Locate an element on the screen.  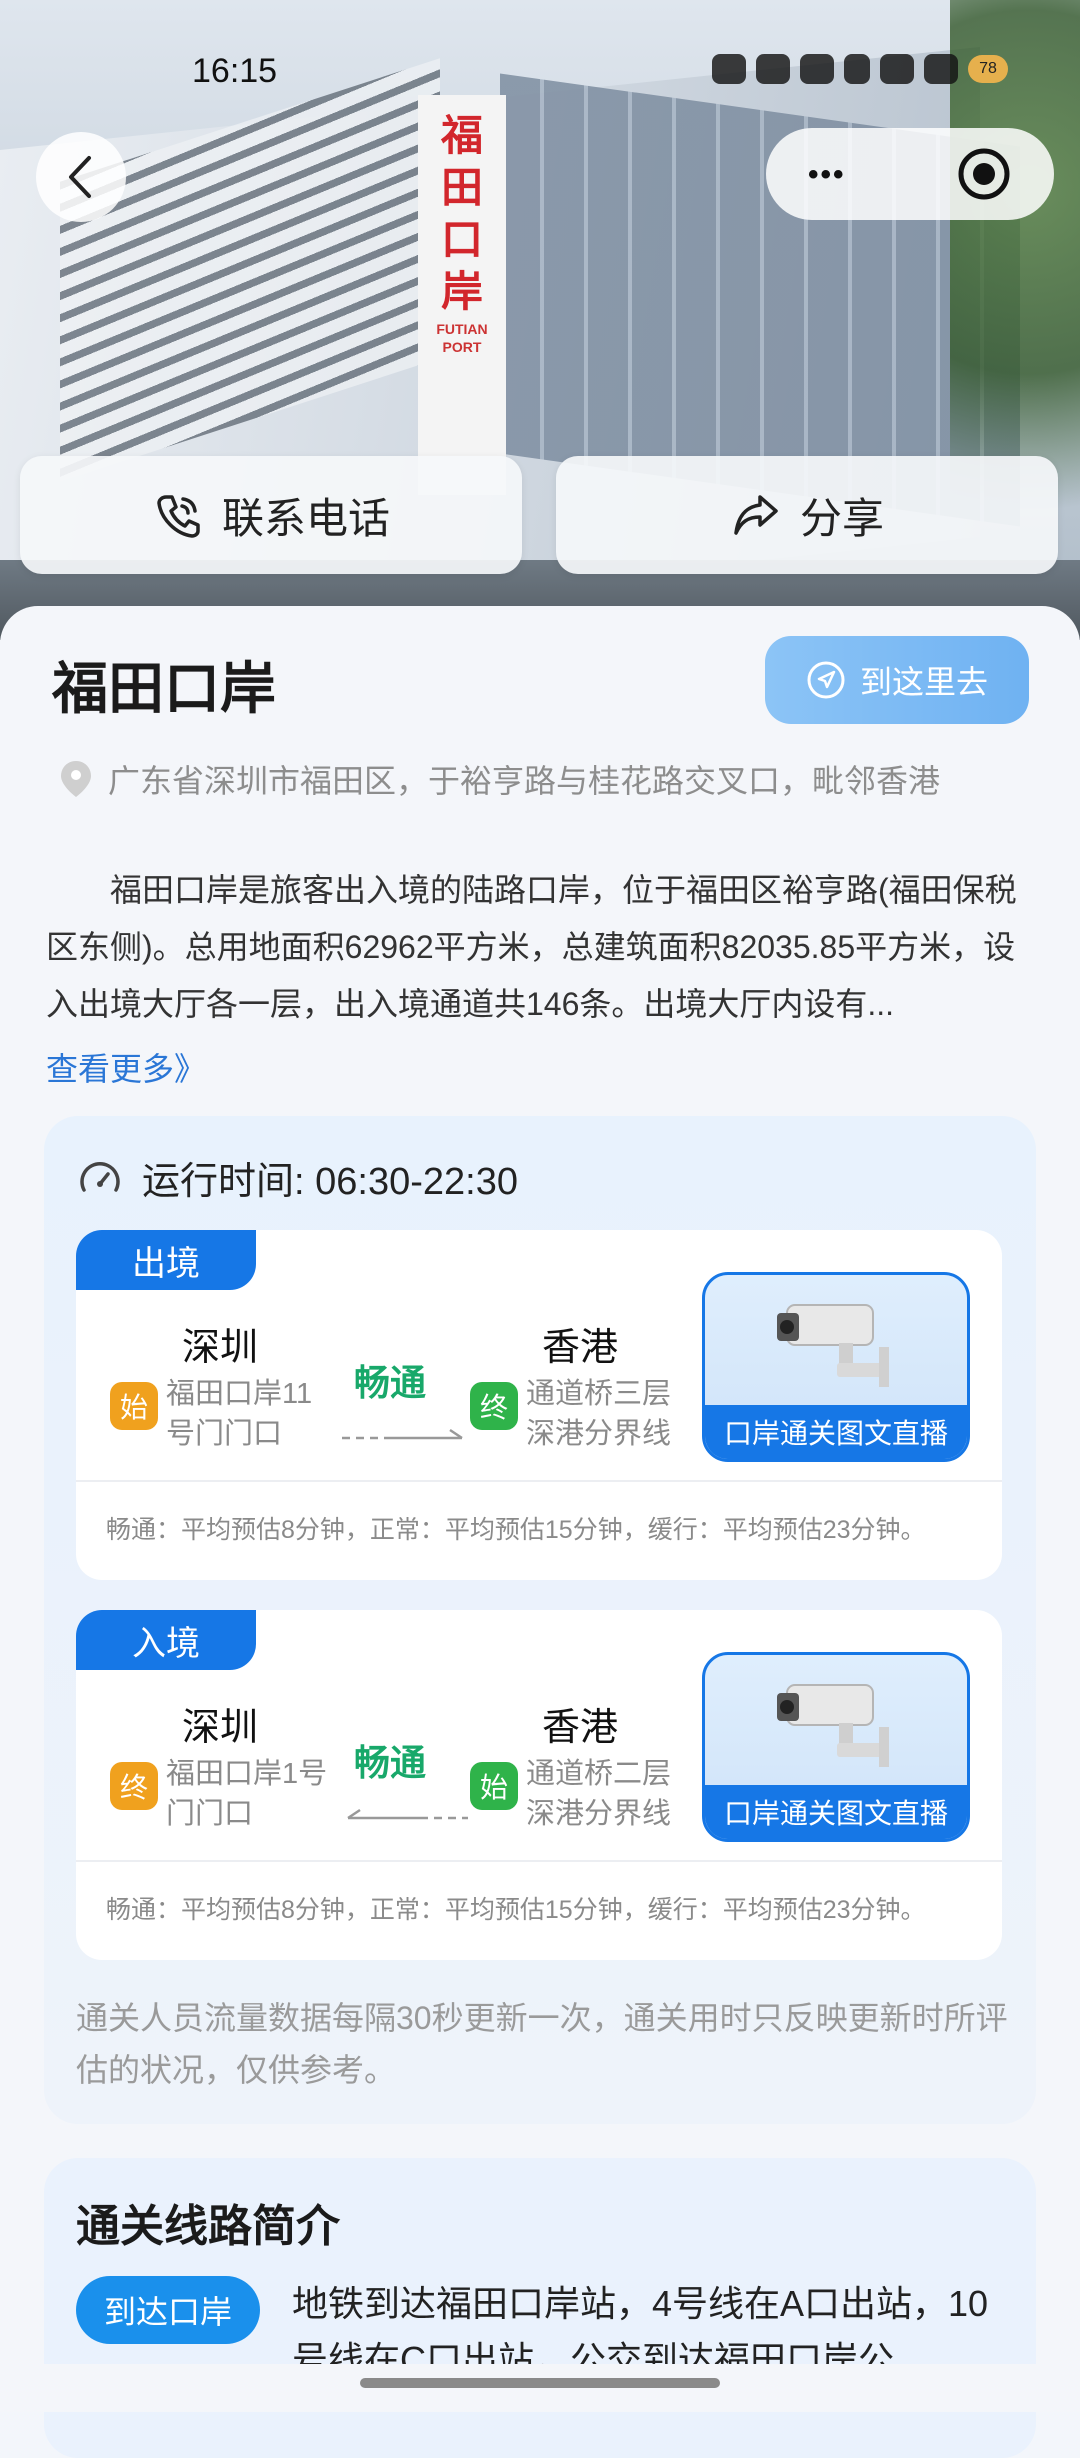
operating-hours-label: 运行时间: 06:30-22:30 is located at coordinates (330, 1182).